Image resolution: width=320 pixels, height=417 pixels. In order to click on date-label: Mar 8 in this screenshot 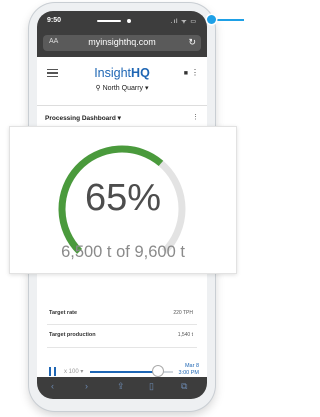, I will do `click(191, 366)`.